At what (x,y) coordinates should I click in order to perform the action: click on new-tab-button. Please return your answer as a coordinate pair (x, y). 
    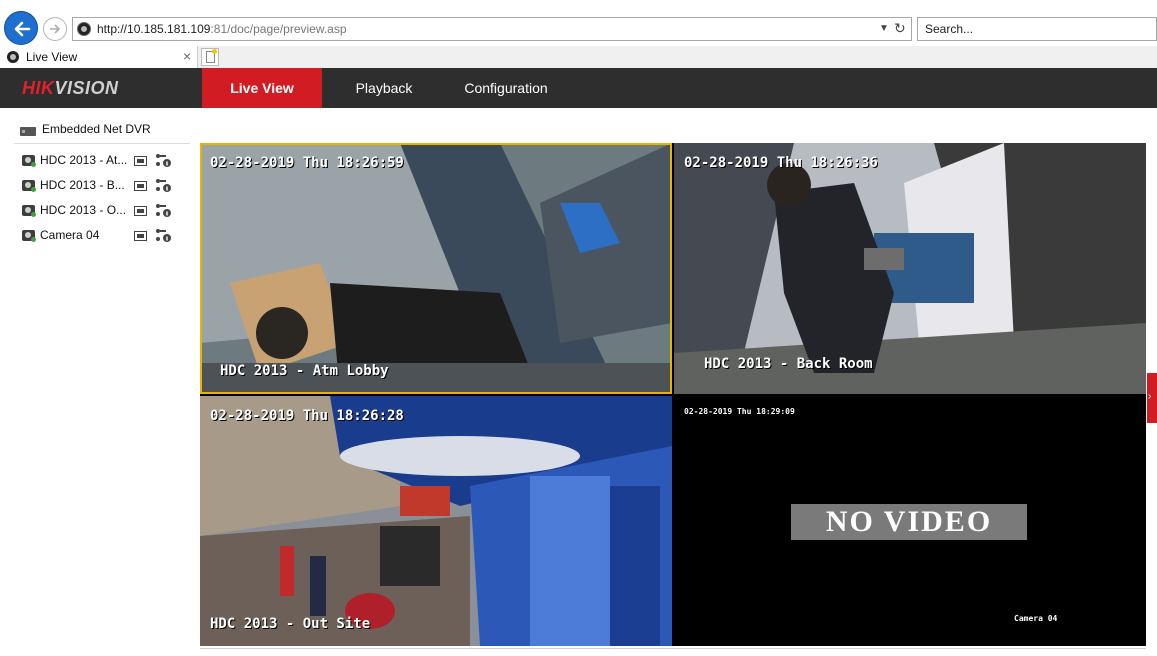
    Looking at the image, I should click on (210, 57).